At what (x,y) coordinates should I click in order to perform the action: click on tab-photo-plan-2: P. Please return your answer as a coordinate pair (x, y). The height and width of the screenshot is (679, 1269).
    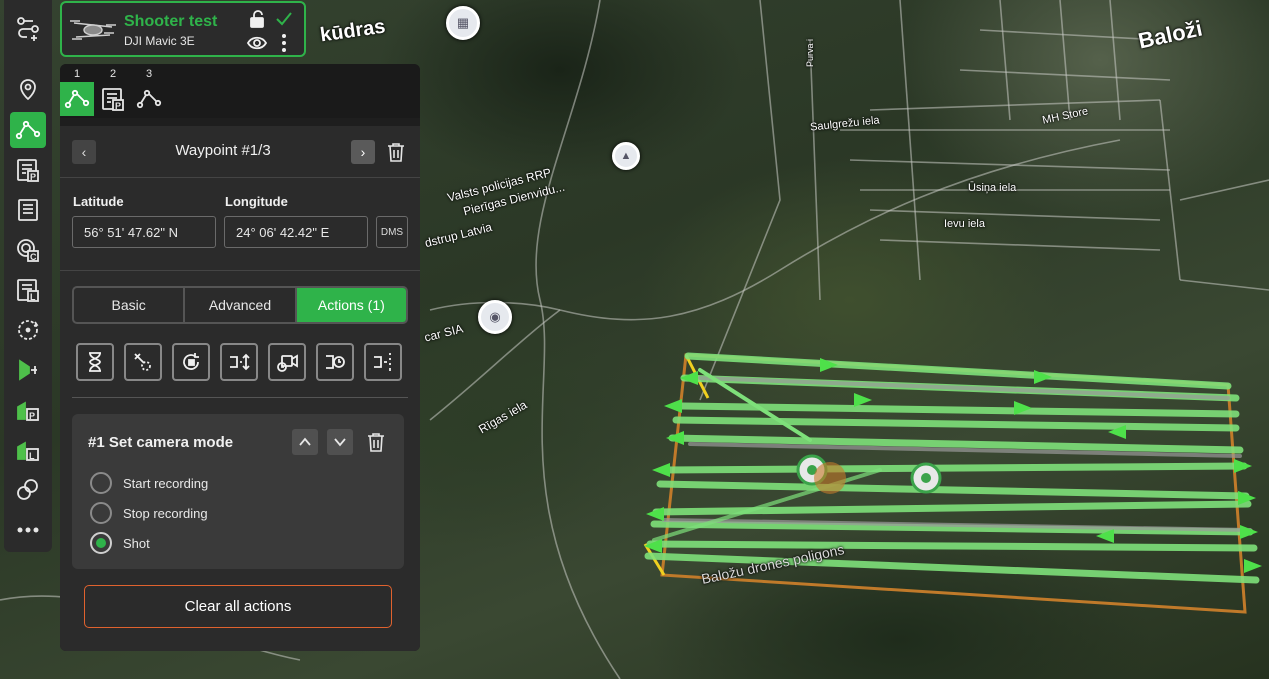
    Looking at the image, I should click on (113, 99).